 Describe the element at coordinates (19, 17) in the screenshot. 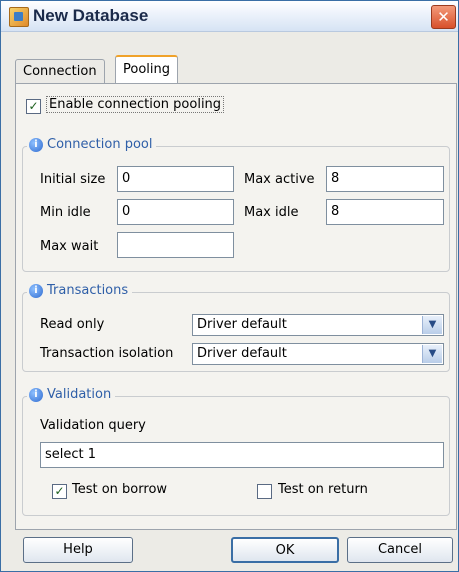

I see `database-app-icon` at that location.